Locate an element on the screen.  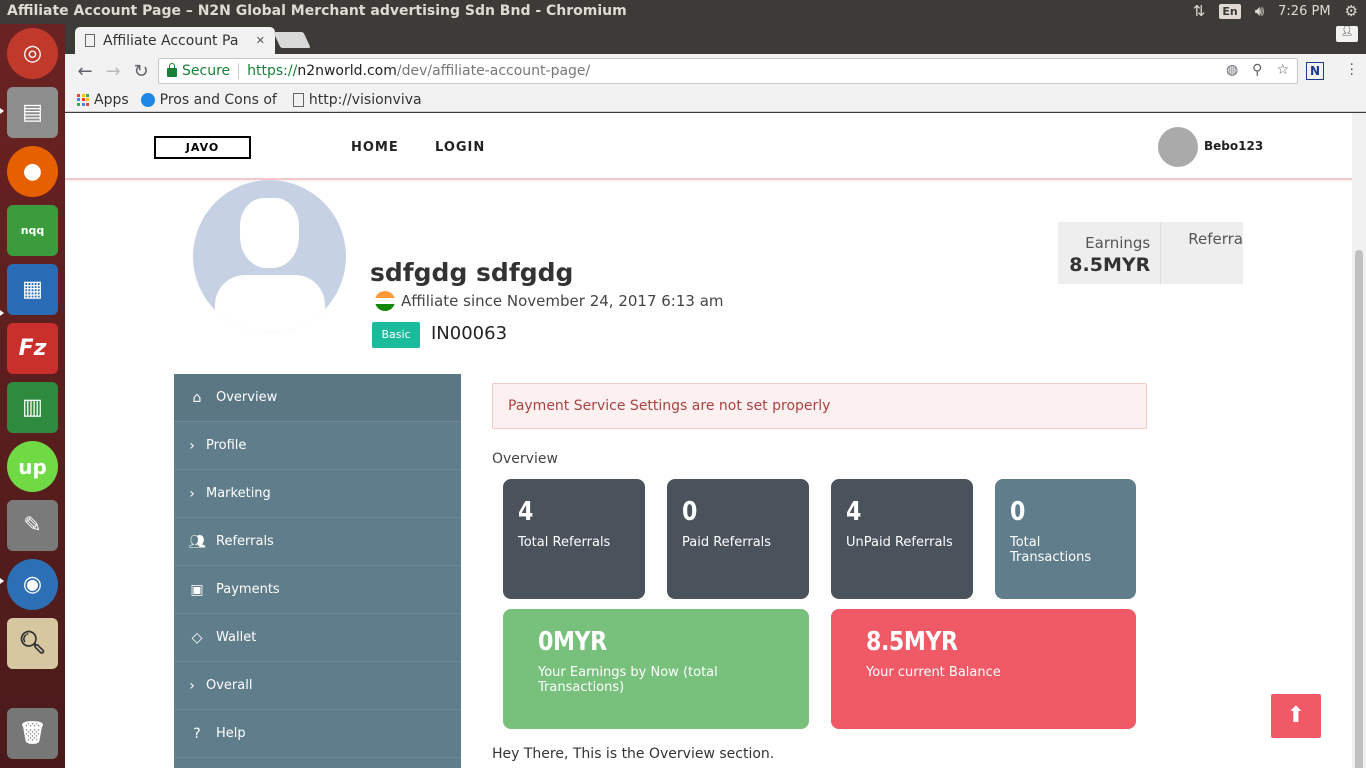
bookmark-site-icon is located at coordinates (147, 99).